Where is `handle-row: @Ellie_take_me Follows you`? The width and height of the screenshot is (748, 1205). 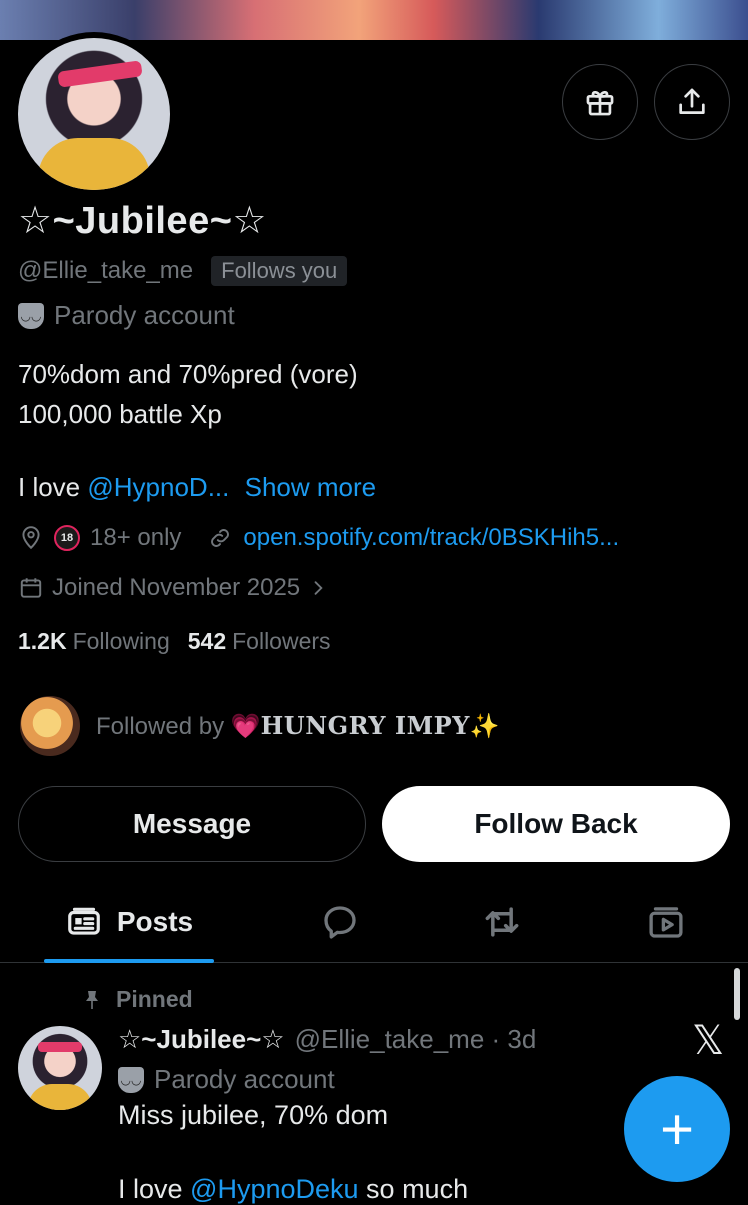 handle-row: @Ellie_take_me Follows you is located at coordinates (183, 271).